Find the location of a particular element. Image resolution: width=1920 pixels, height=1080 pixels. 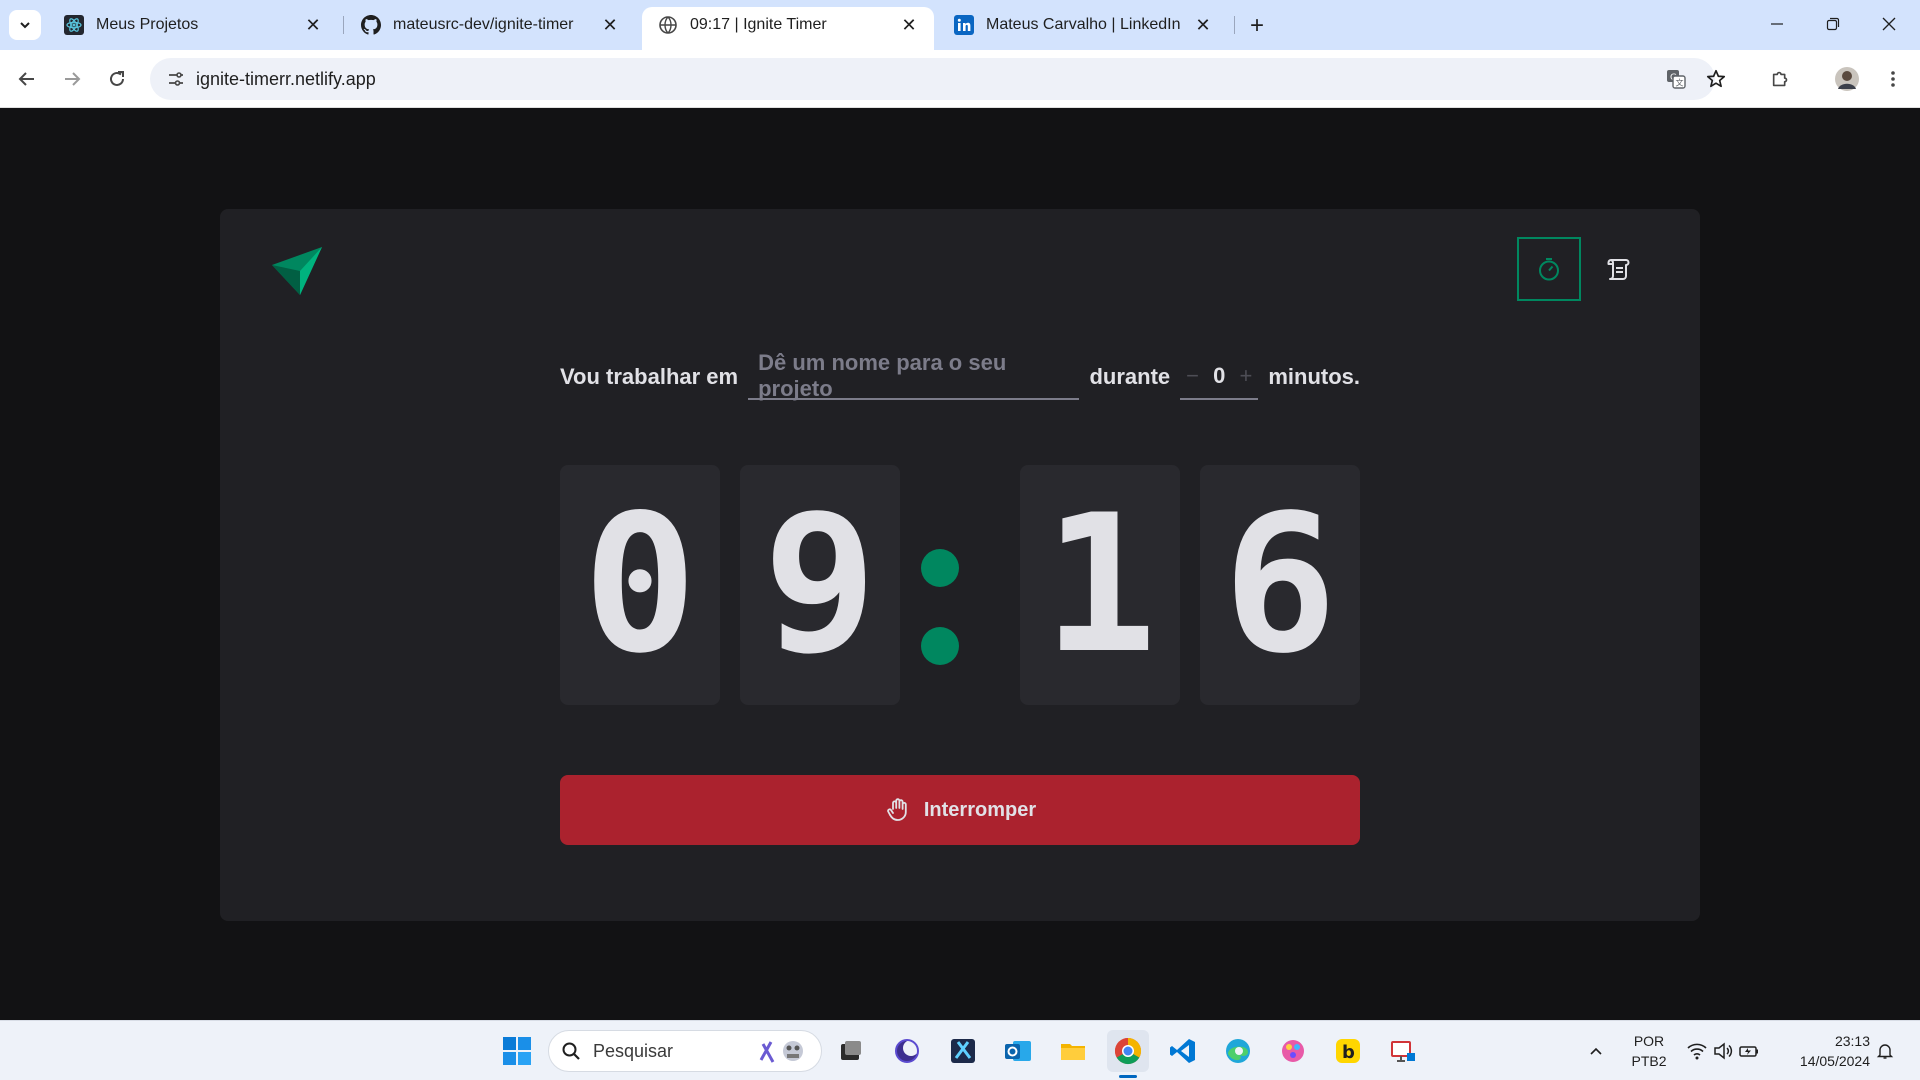

start-button is located at coordinates (517, 1051).